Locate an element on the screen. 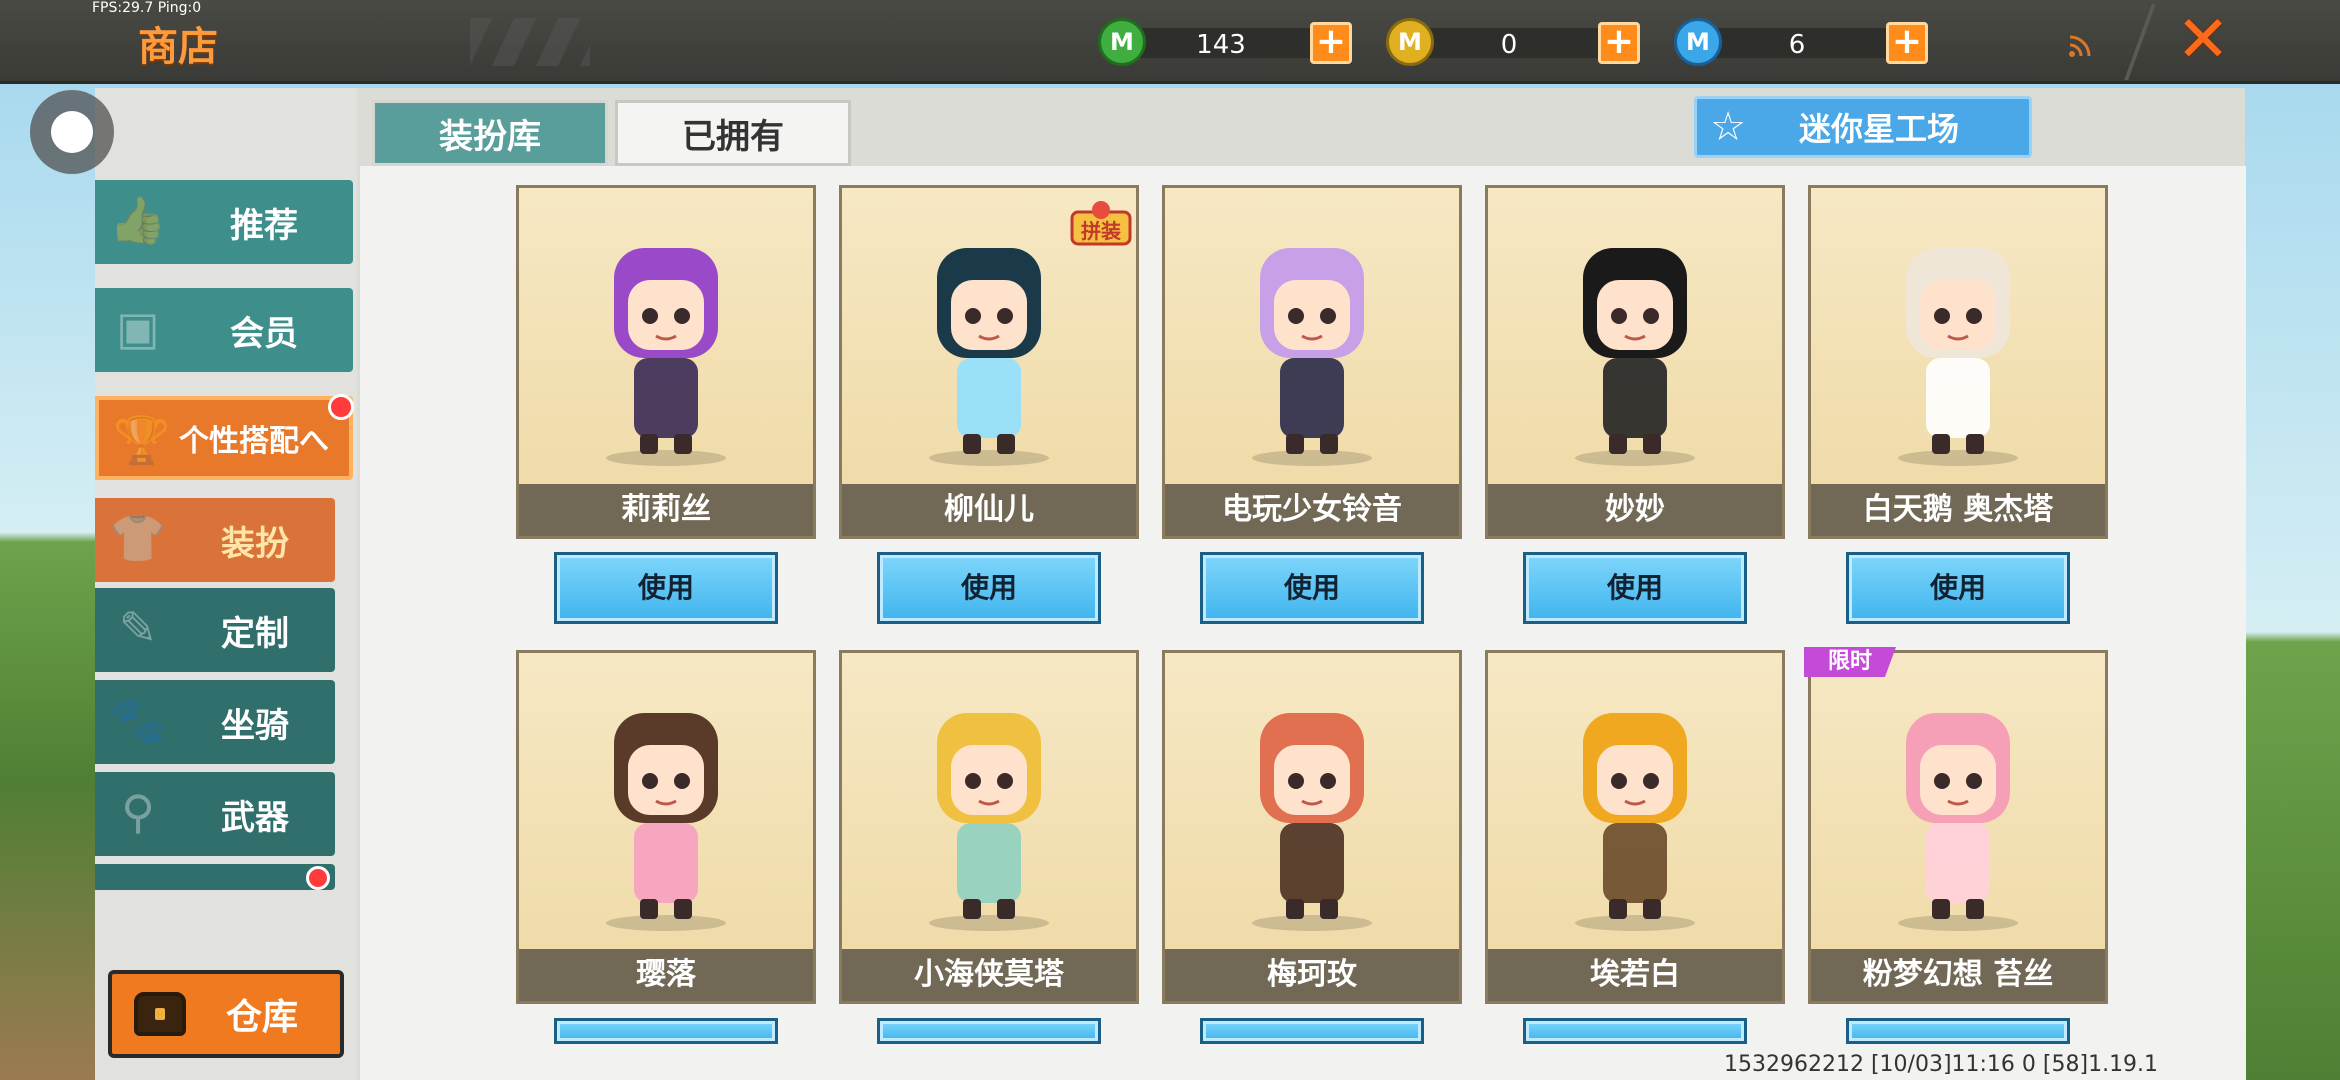 This screenshot has width=2340, height=1080. tab-owned: 已拥有 is located at coordinates (733, 133).